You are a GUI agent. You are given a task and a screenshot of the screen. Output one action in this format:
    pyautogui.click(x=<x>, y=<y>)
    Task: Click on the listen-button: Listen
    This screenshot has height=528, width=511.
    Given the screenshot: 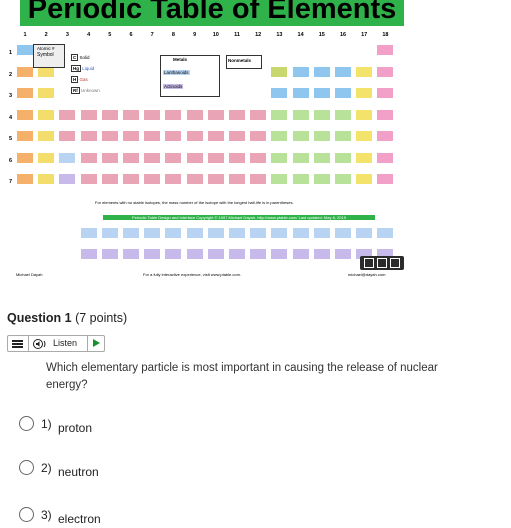 What is the action you would take?
    pyautogui.click(x=58, y=343)
    